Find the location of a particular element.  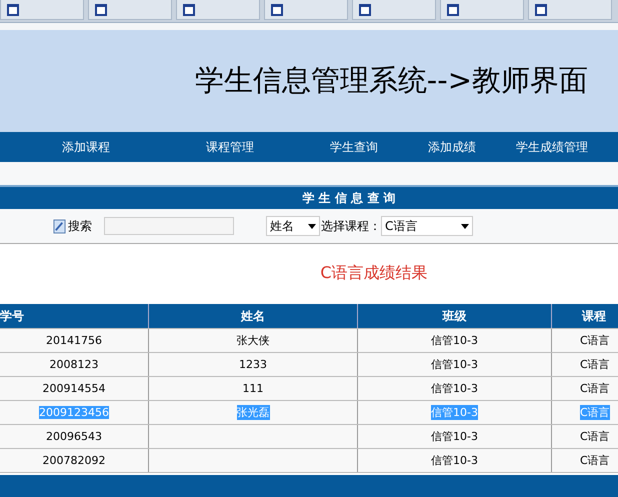

nav-link: 学生查询 is located at coordinates (354, 147).